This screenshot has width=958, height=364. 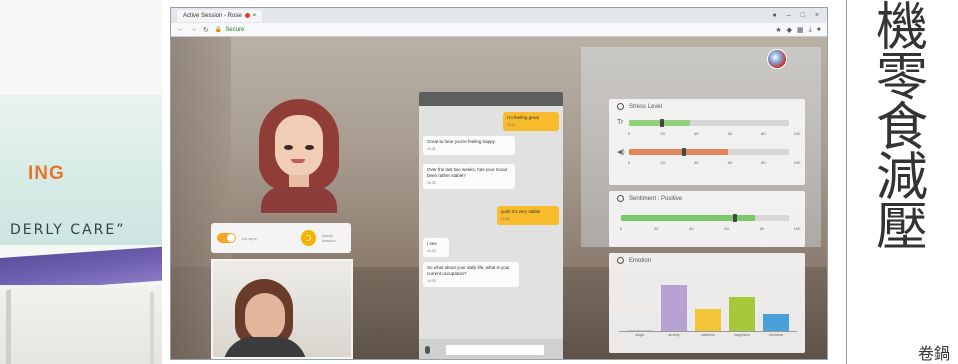 What do you see at coordinates (778, 30) in the screenshot?
I see `bookmark-icon: ★` at bounding box center [778, 30].